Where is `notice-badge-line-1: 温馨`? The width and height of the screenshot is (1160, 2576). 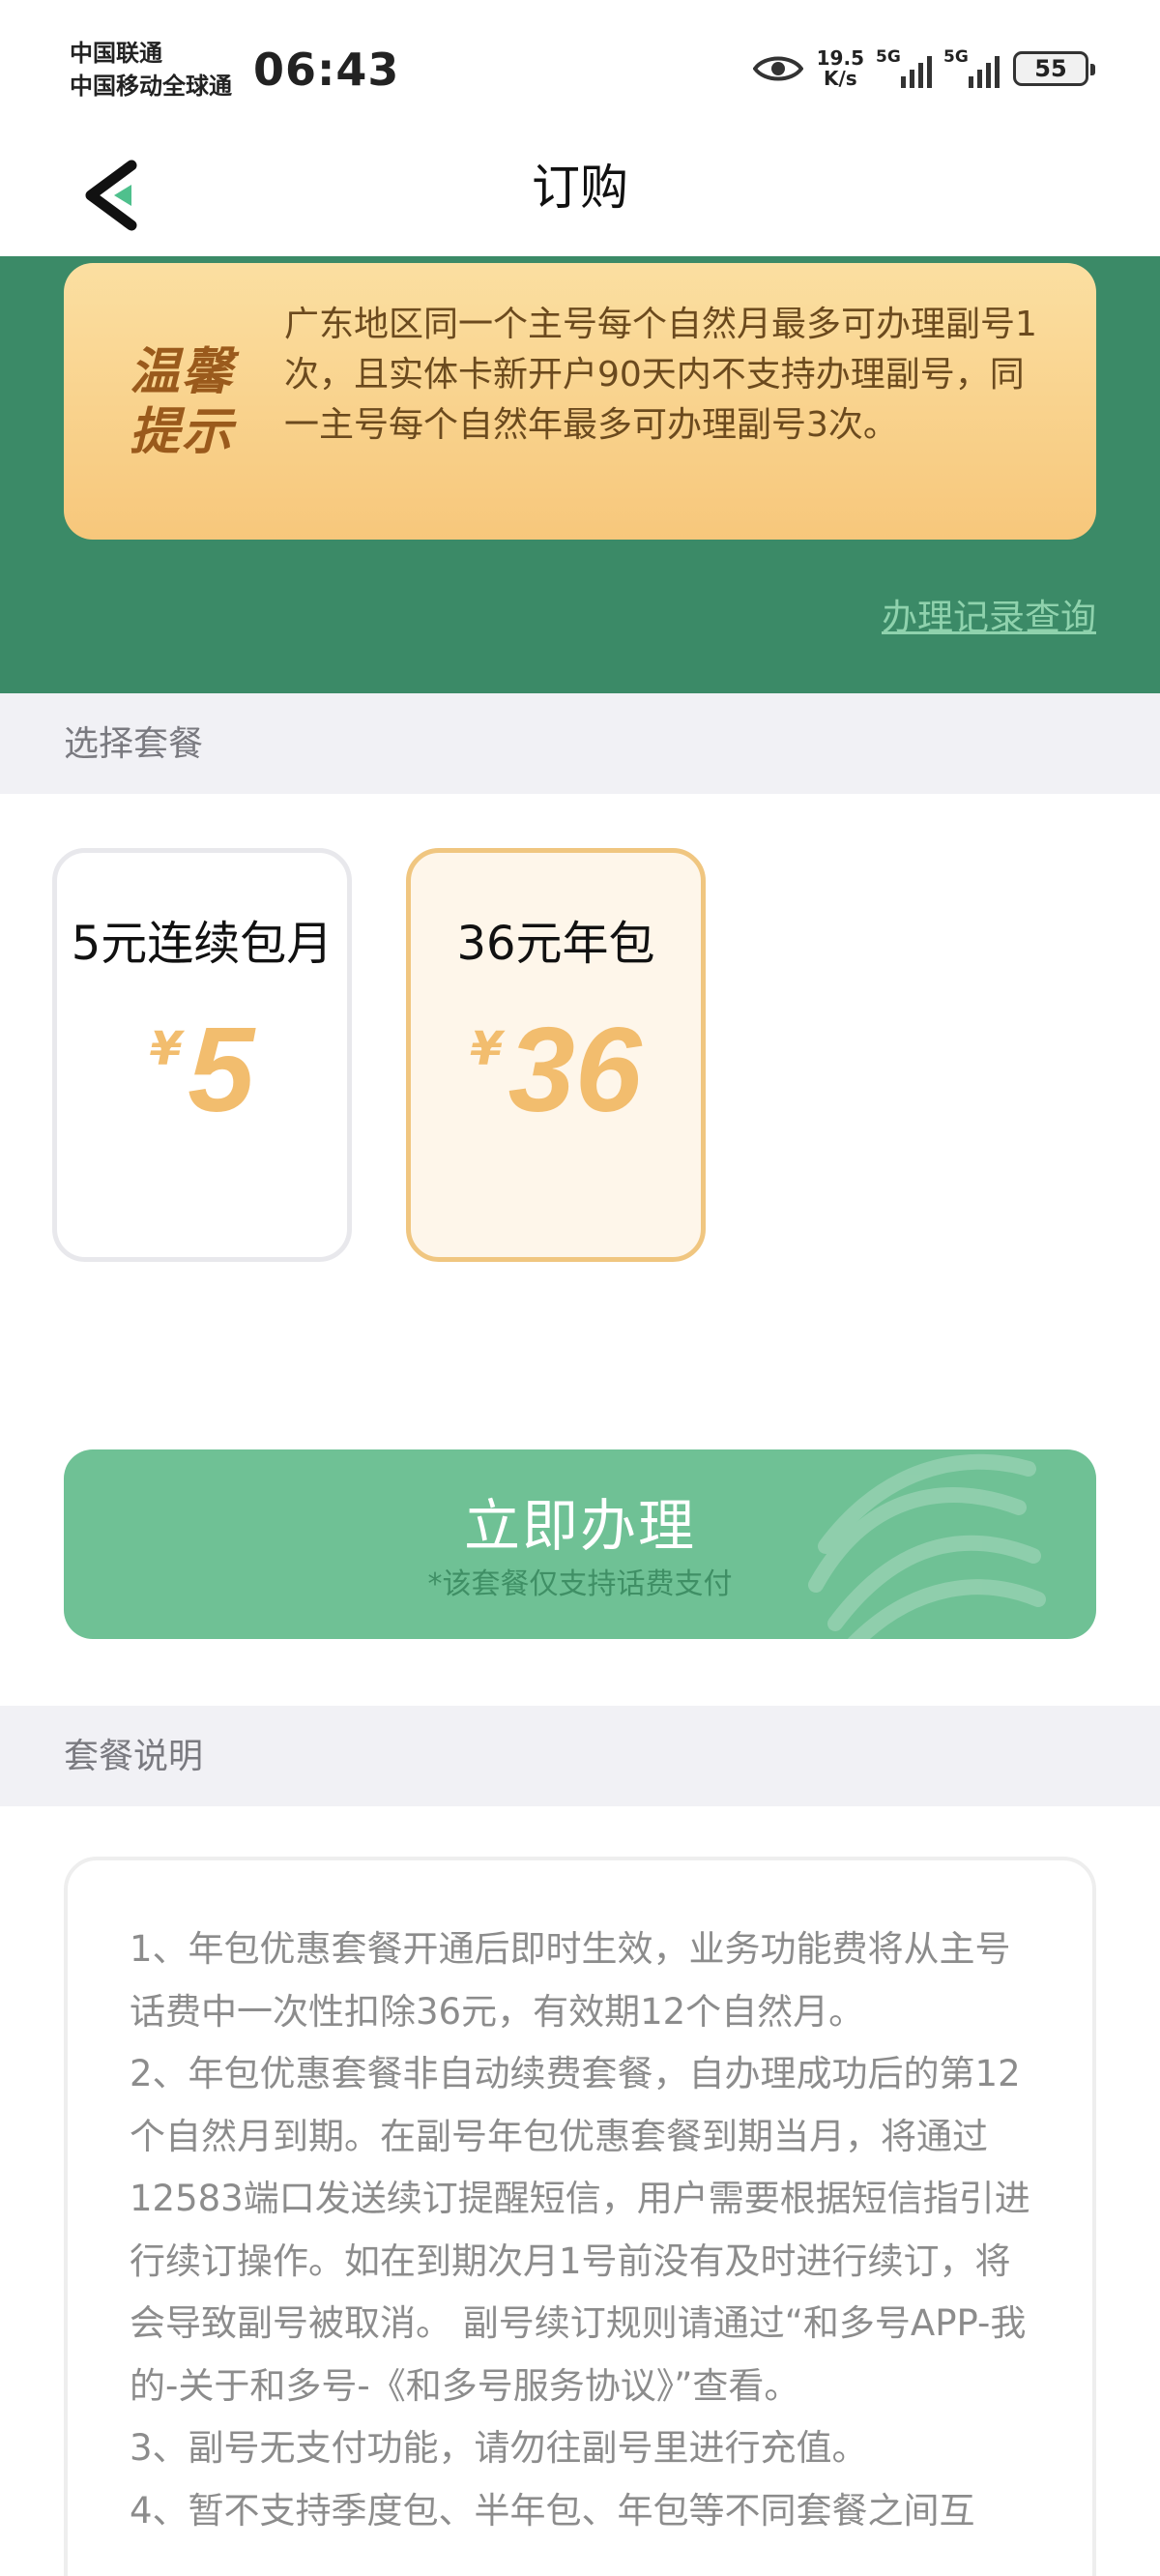
notice-badge-line-1: 温馨 is located at coordinates (182, 372).